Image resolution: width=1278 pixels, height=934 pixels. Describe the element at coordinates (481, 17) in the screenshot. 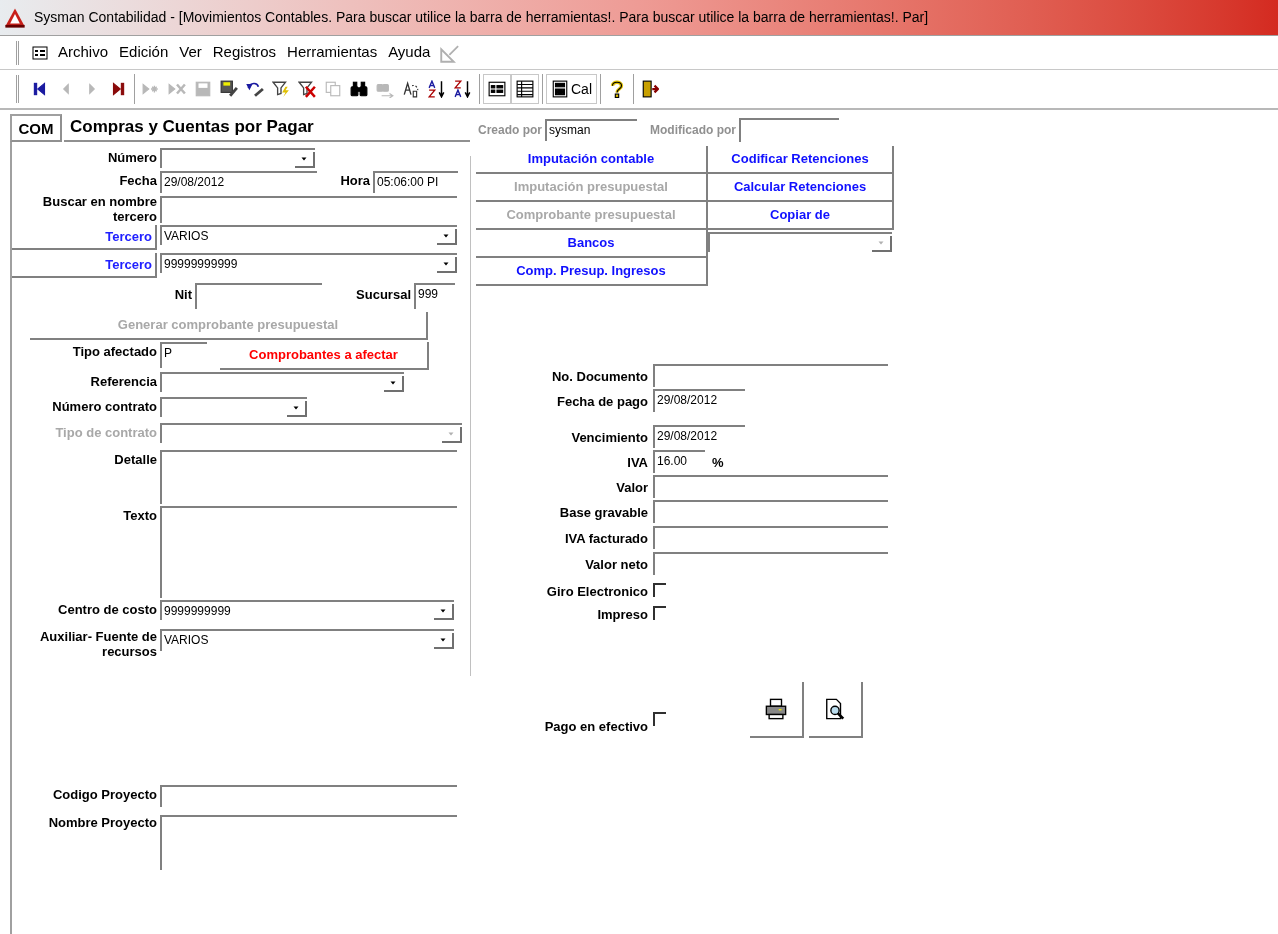

I see `window-title: Sysman Contabilidad - [Movimientos Contables. Para buscar utilice la barra de herramientas!. Para buscar utilice la barra de herramientas!. Par]` at that location.